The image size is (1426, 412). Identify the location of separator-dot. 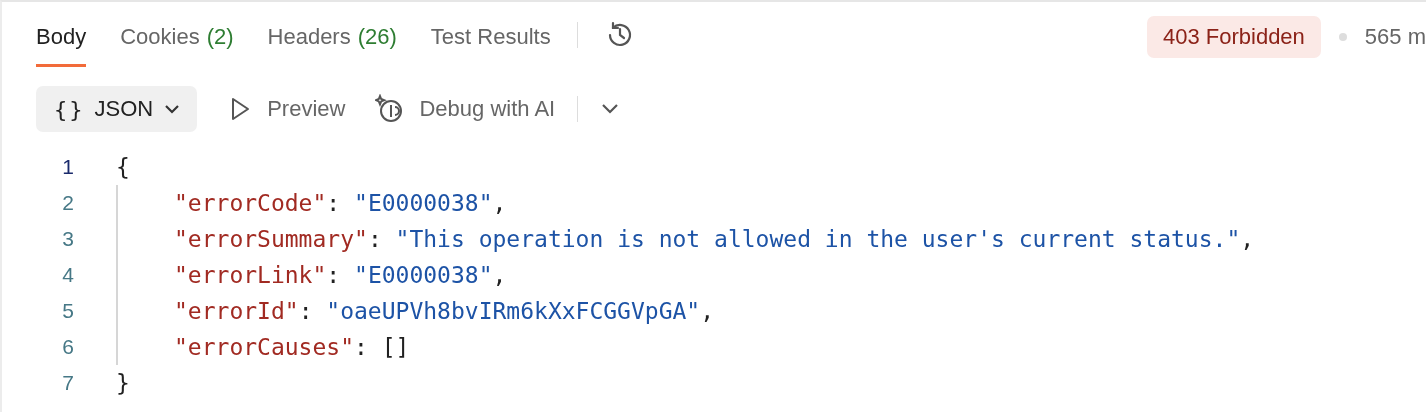
(1342, 37).